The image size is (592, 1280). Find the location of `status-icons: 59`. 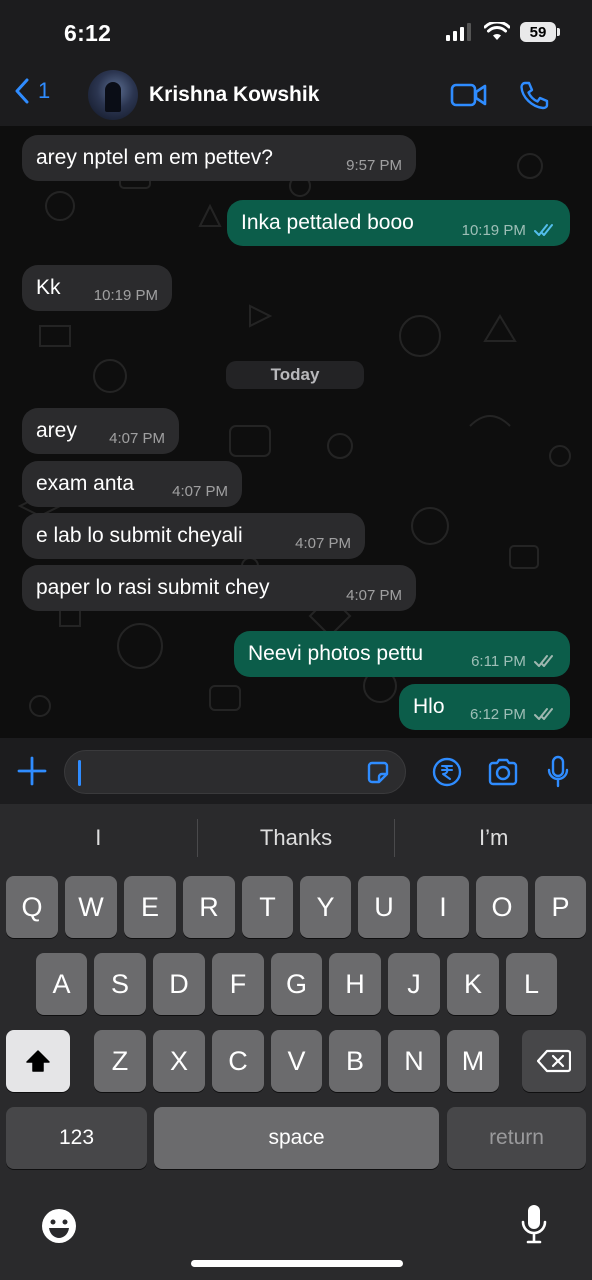

status-icons: 59 is located at coordinates (503, 32).